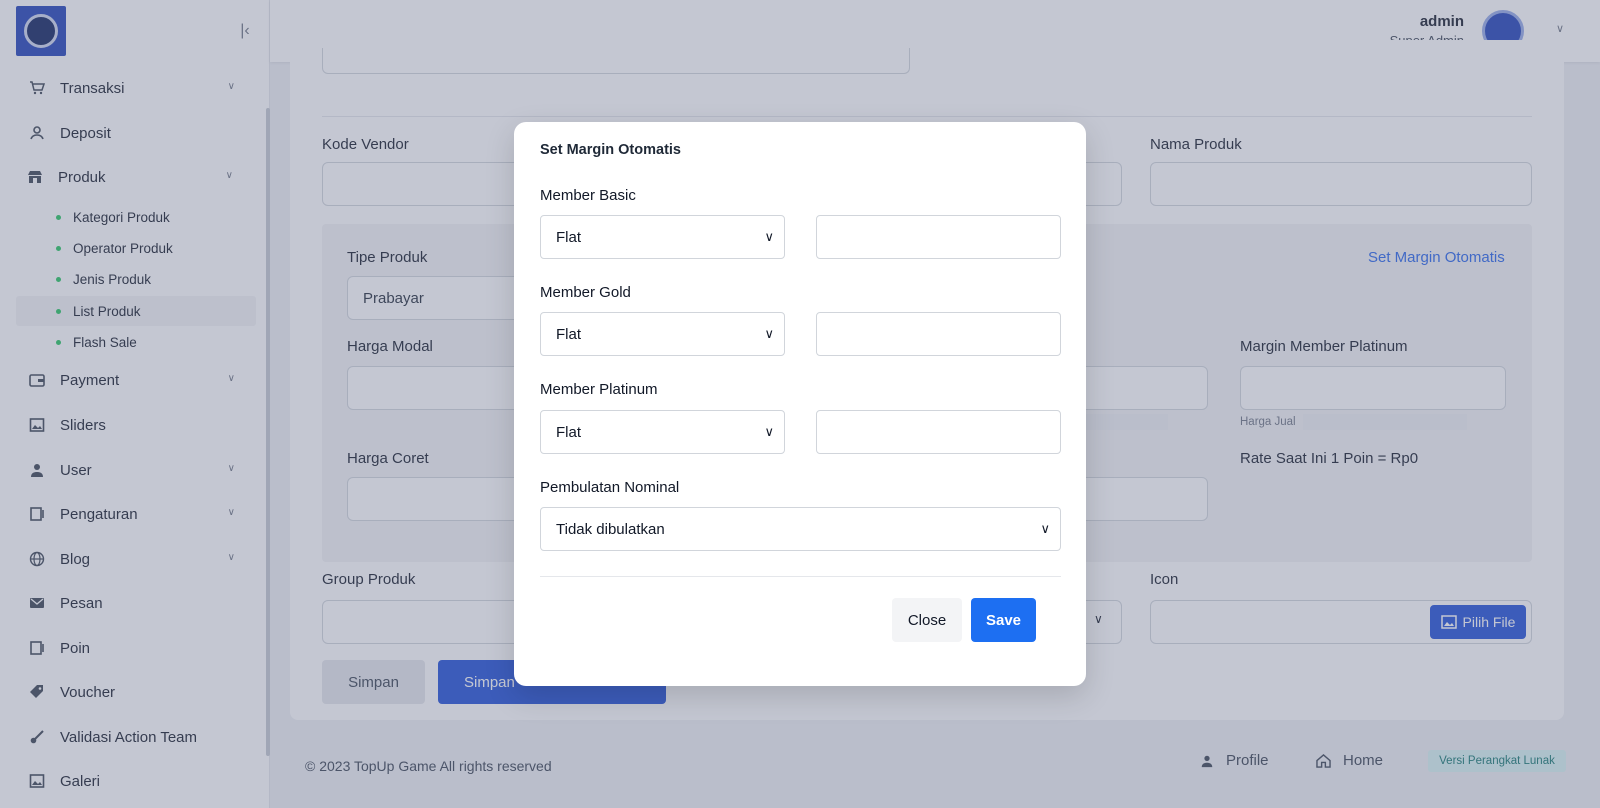  What do you see at coordinates (938, 334) in the screenshot?
I see `member-gold-value-input` at bounding box center [938, 334].